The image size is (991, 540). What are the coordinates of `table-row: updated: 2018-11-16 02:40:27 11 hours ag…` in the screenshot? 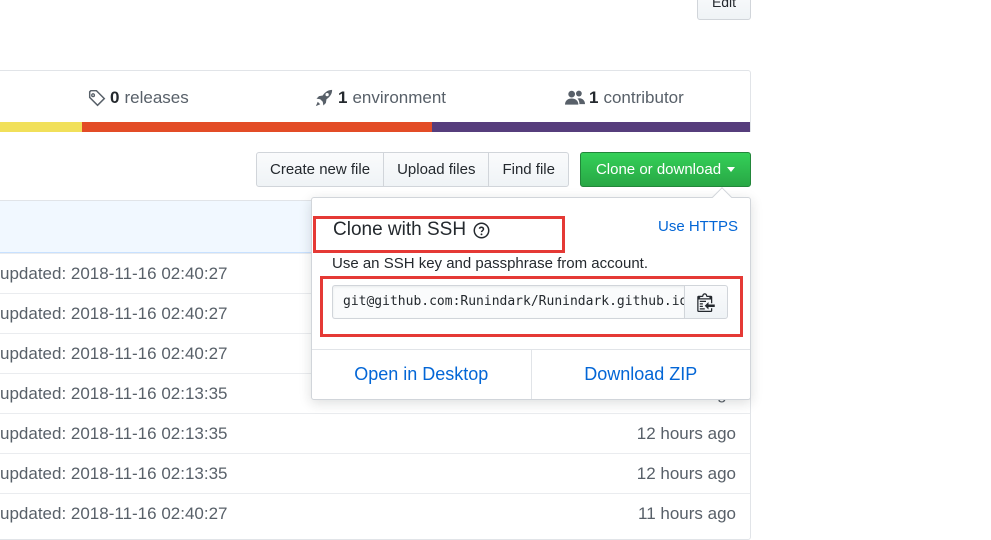 It's located at (375, 513).